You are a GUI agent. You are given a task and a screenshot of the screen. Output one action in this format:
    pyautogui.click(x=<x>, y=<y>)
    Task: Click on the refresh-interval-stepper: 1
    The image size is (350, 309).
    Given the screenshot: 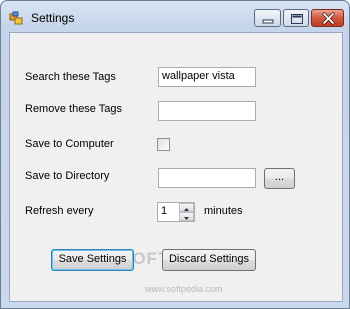 What is the action you would take?
    pyautogui.click(x=176, y=212)
    